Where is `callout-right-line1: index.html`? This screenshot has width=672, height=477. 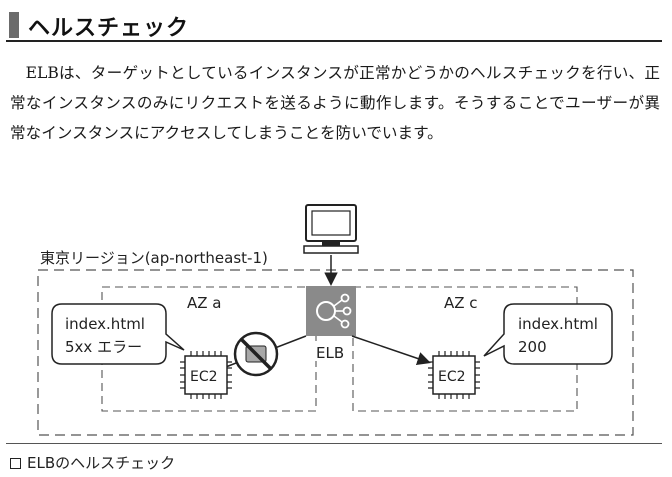
callout-right-line1: index.html is located at coordinates (558, 324).